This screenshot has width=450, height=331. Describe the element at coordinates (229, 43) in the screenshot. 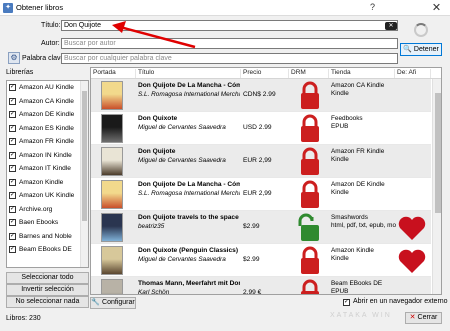

I see `author-input: Buscar por autor` at that location.